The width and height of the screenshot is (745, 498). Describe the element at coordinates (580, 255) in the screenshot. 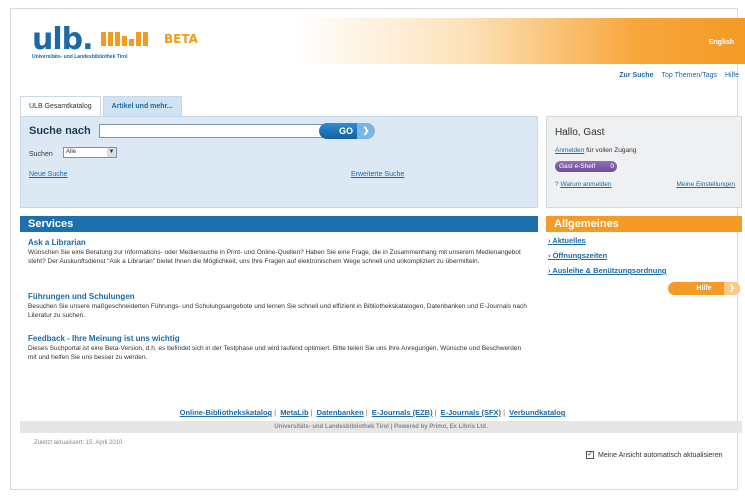

I see `allg-item-label: Öffnungszeiten` at that location.